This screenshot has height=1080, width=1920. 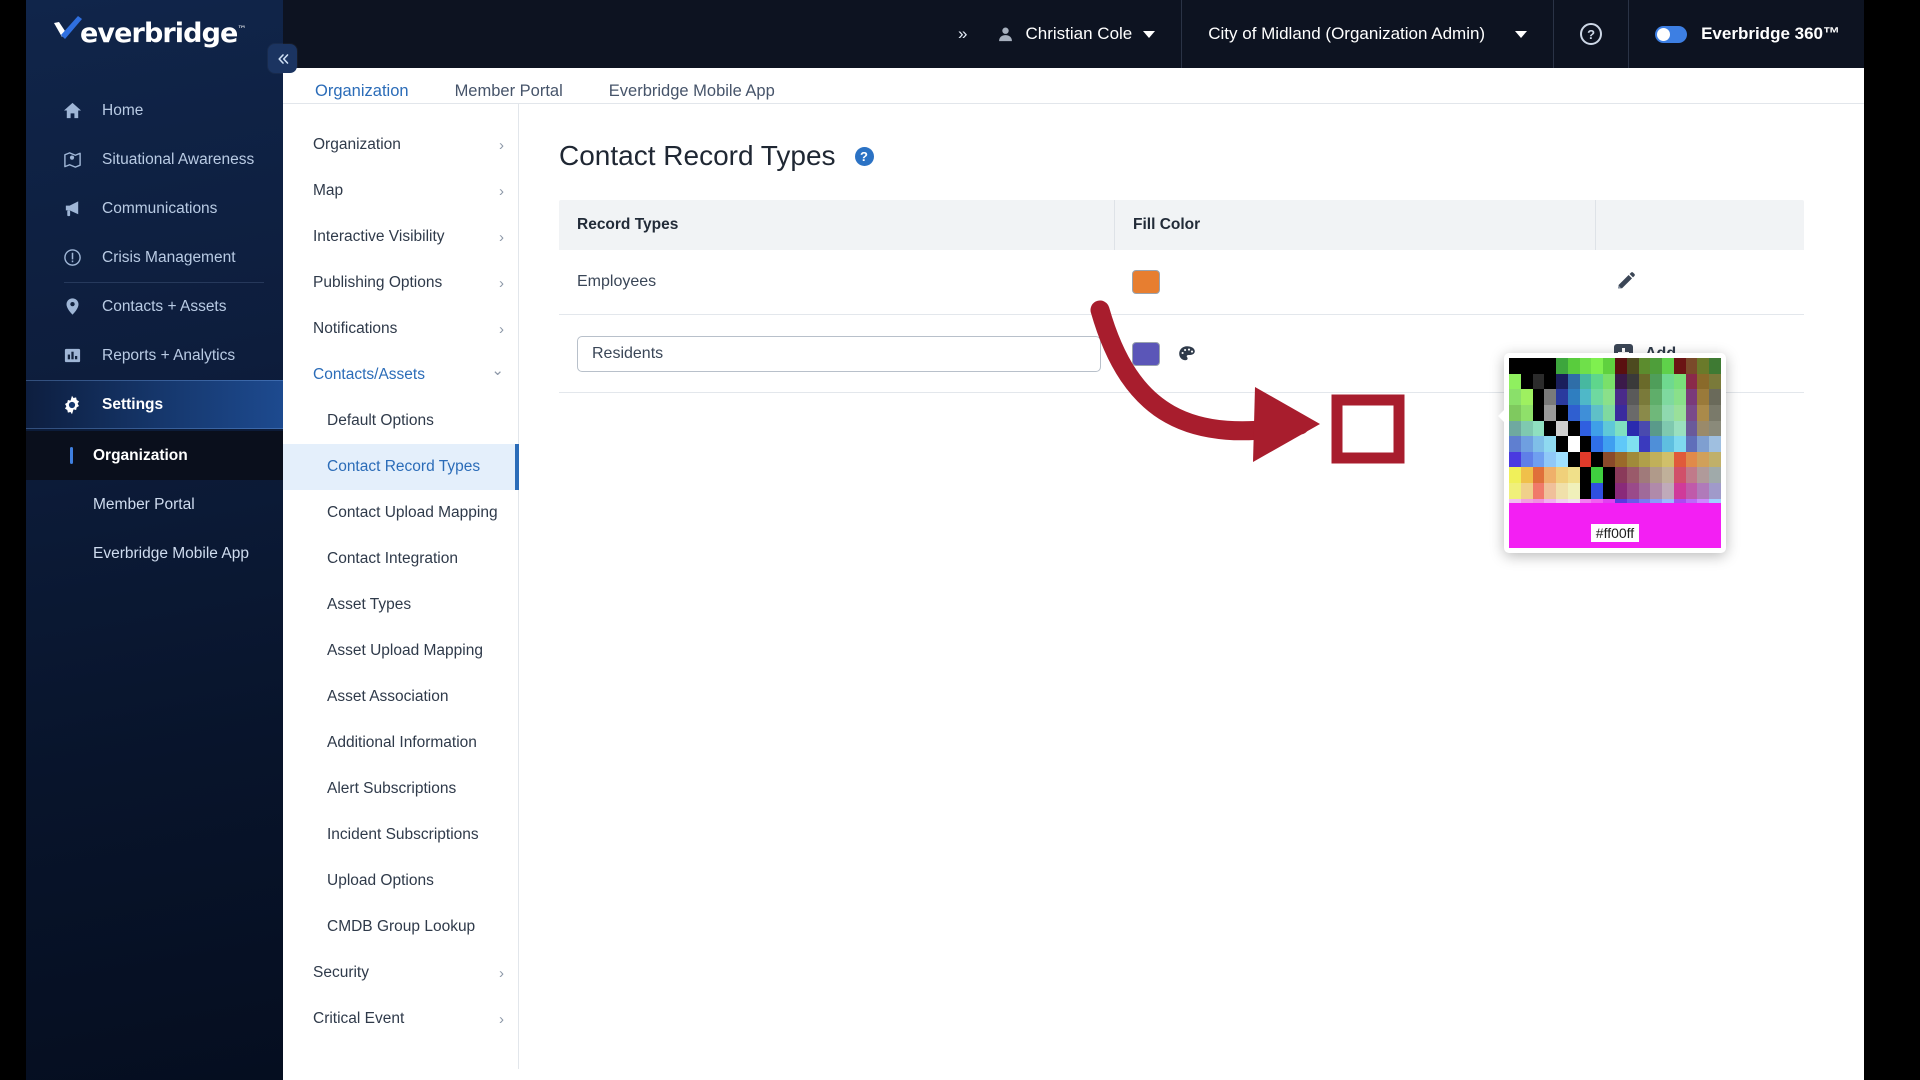 I want to click on settings-group-critical-event: Critical Event ›, so click(x=400, y=1019).